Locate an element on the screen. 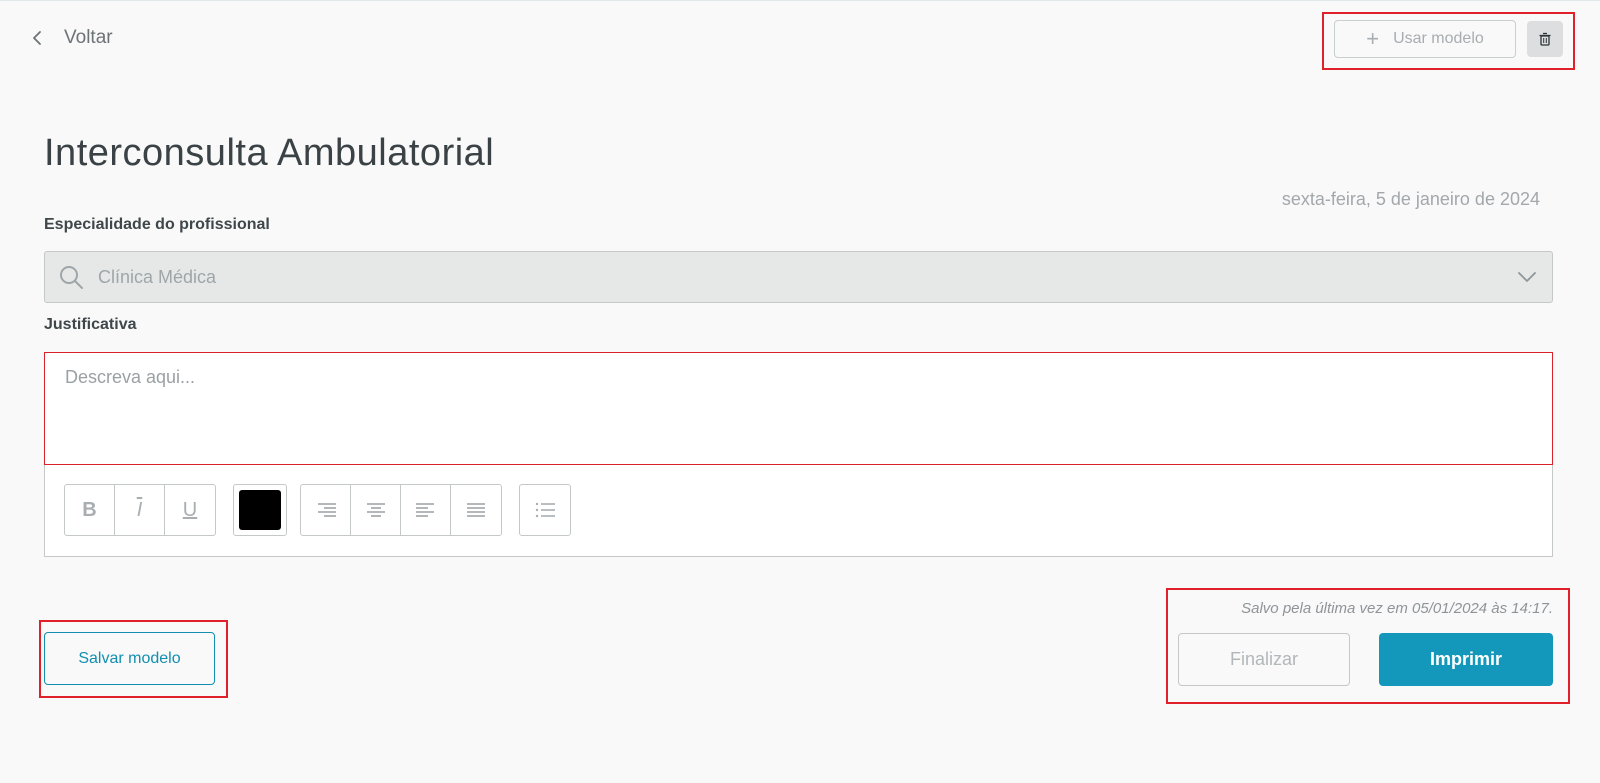 This screenshot has height=783, width=1600. underline-icon: U is located at coordinates (190, 509).